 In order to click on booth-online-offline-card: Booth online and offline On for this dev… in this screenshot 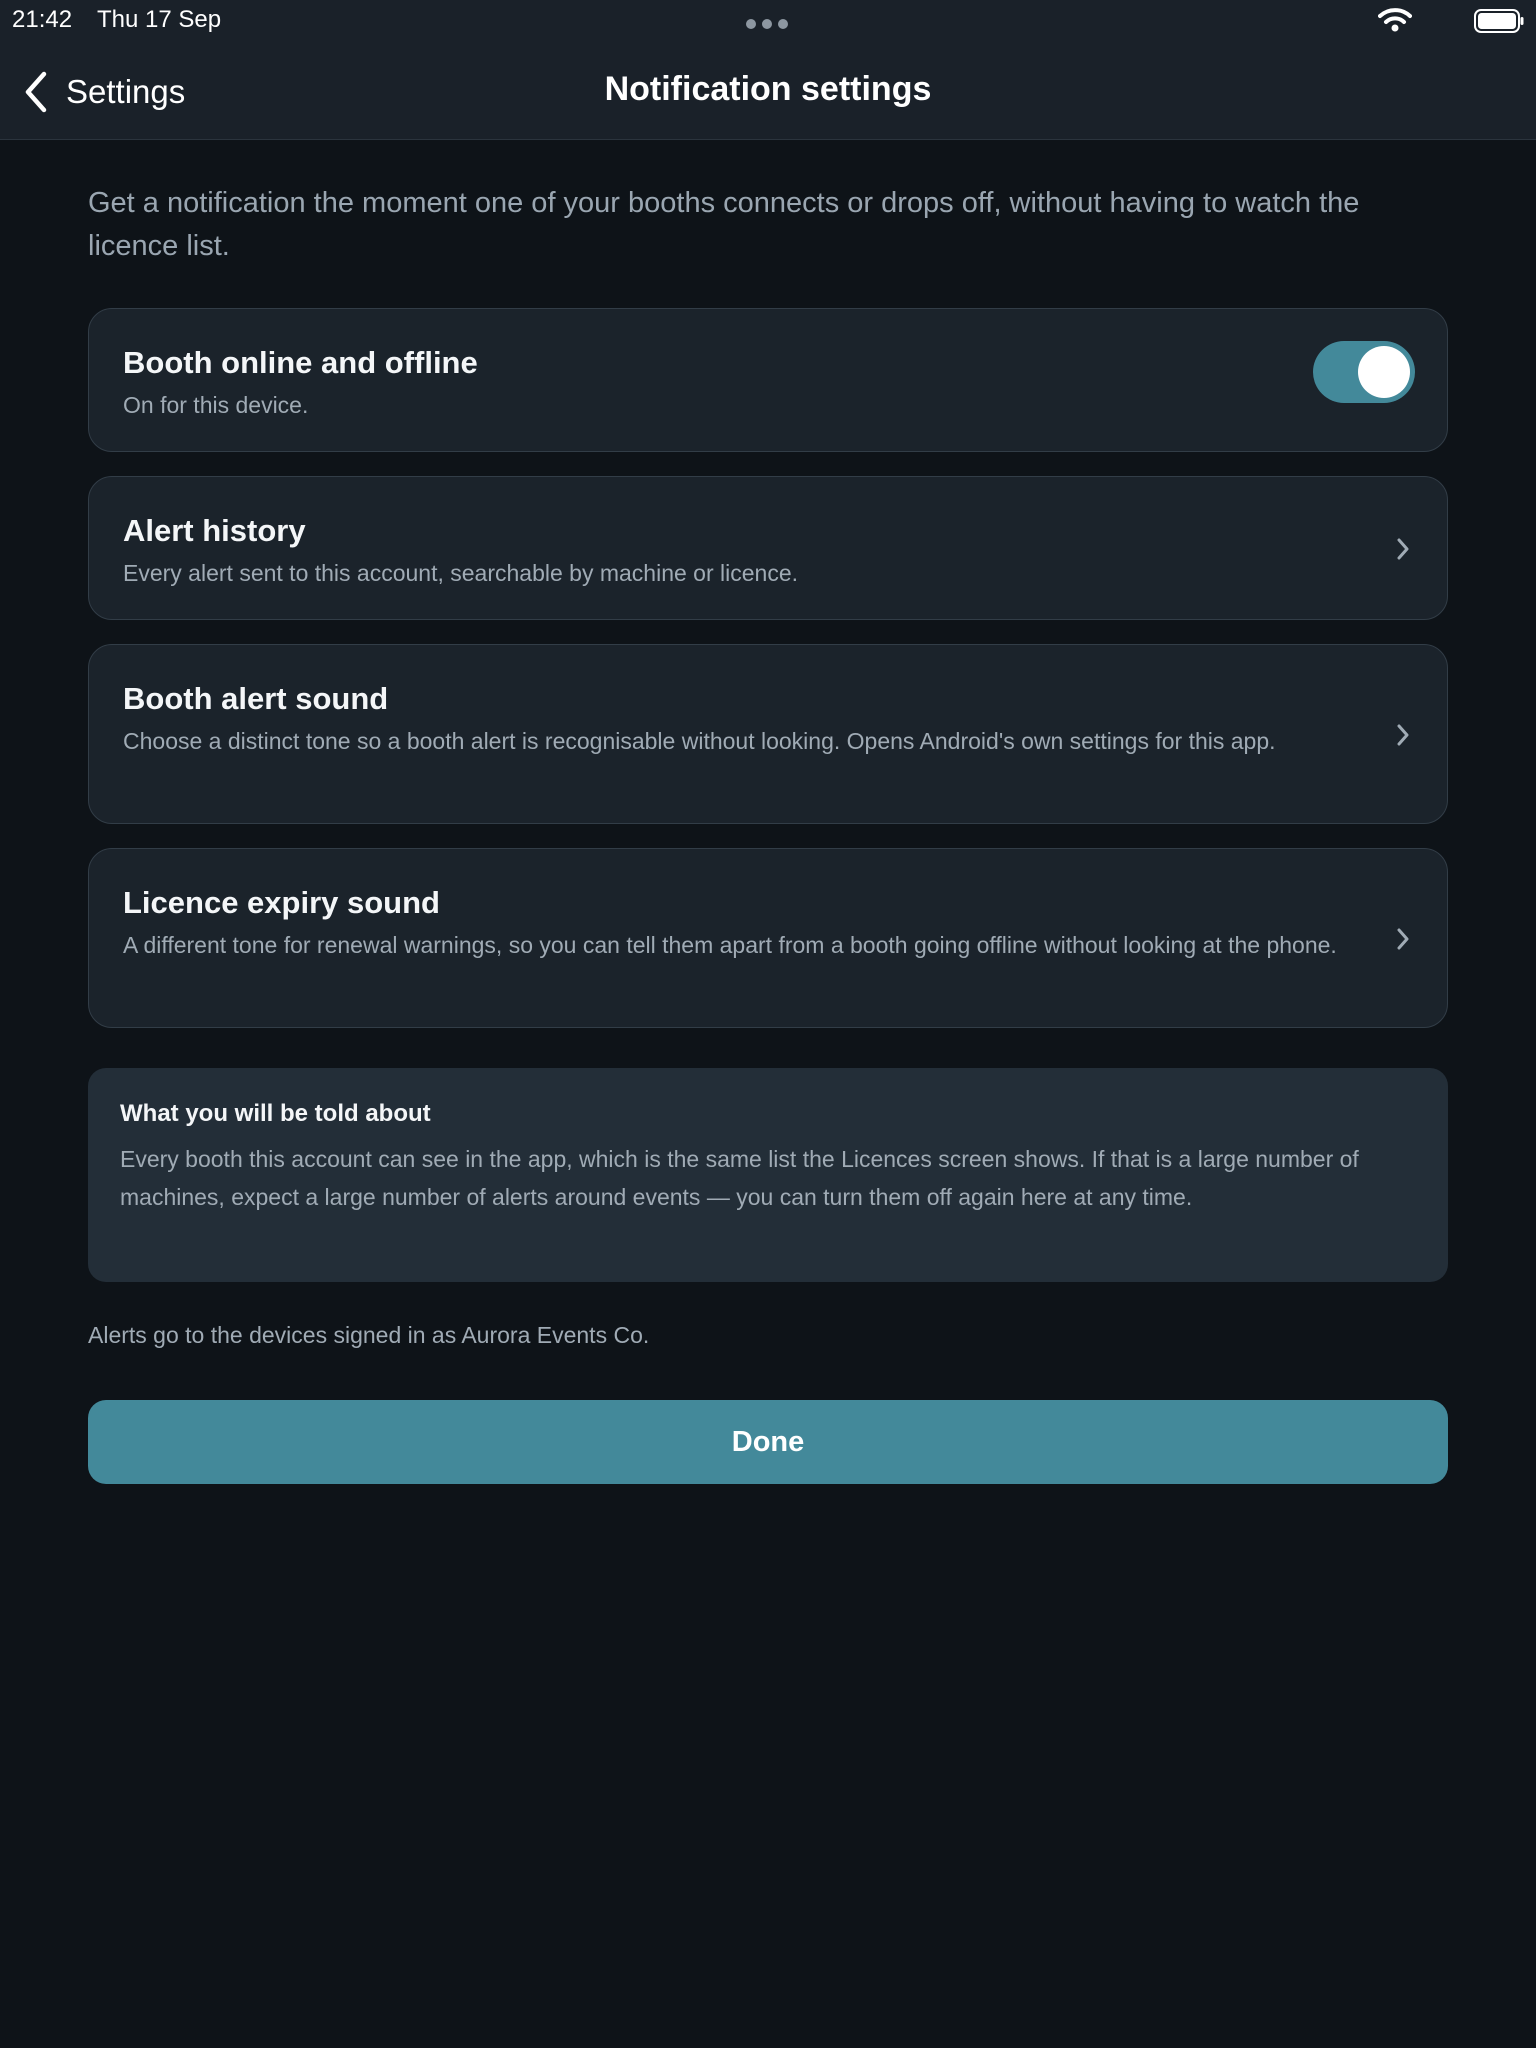, I will do `click(768, 380)`.